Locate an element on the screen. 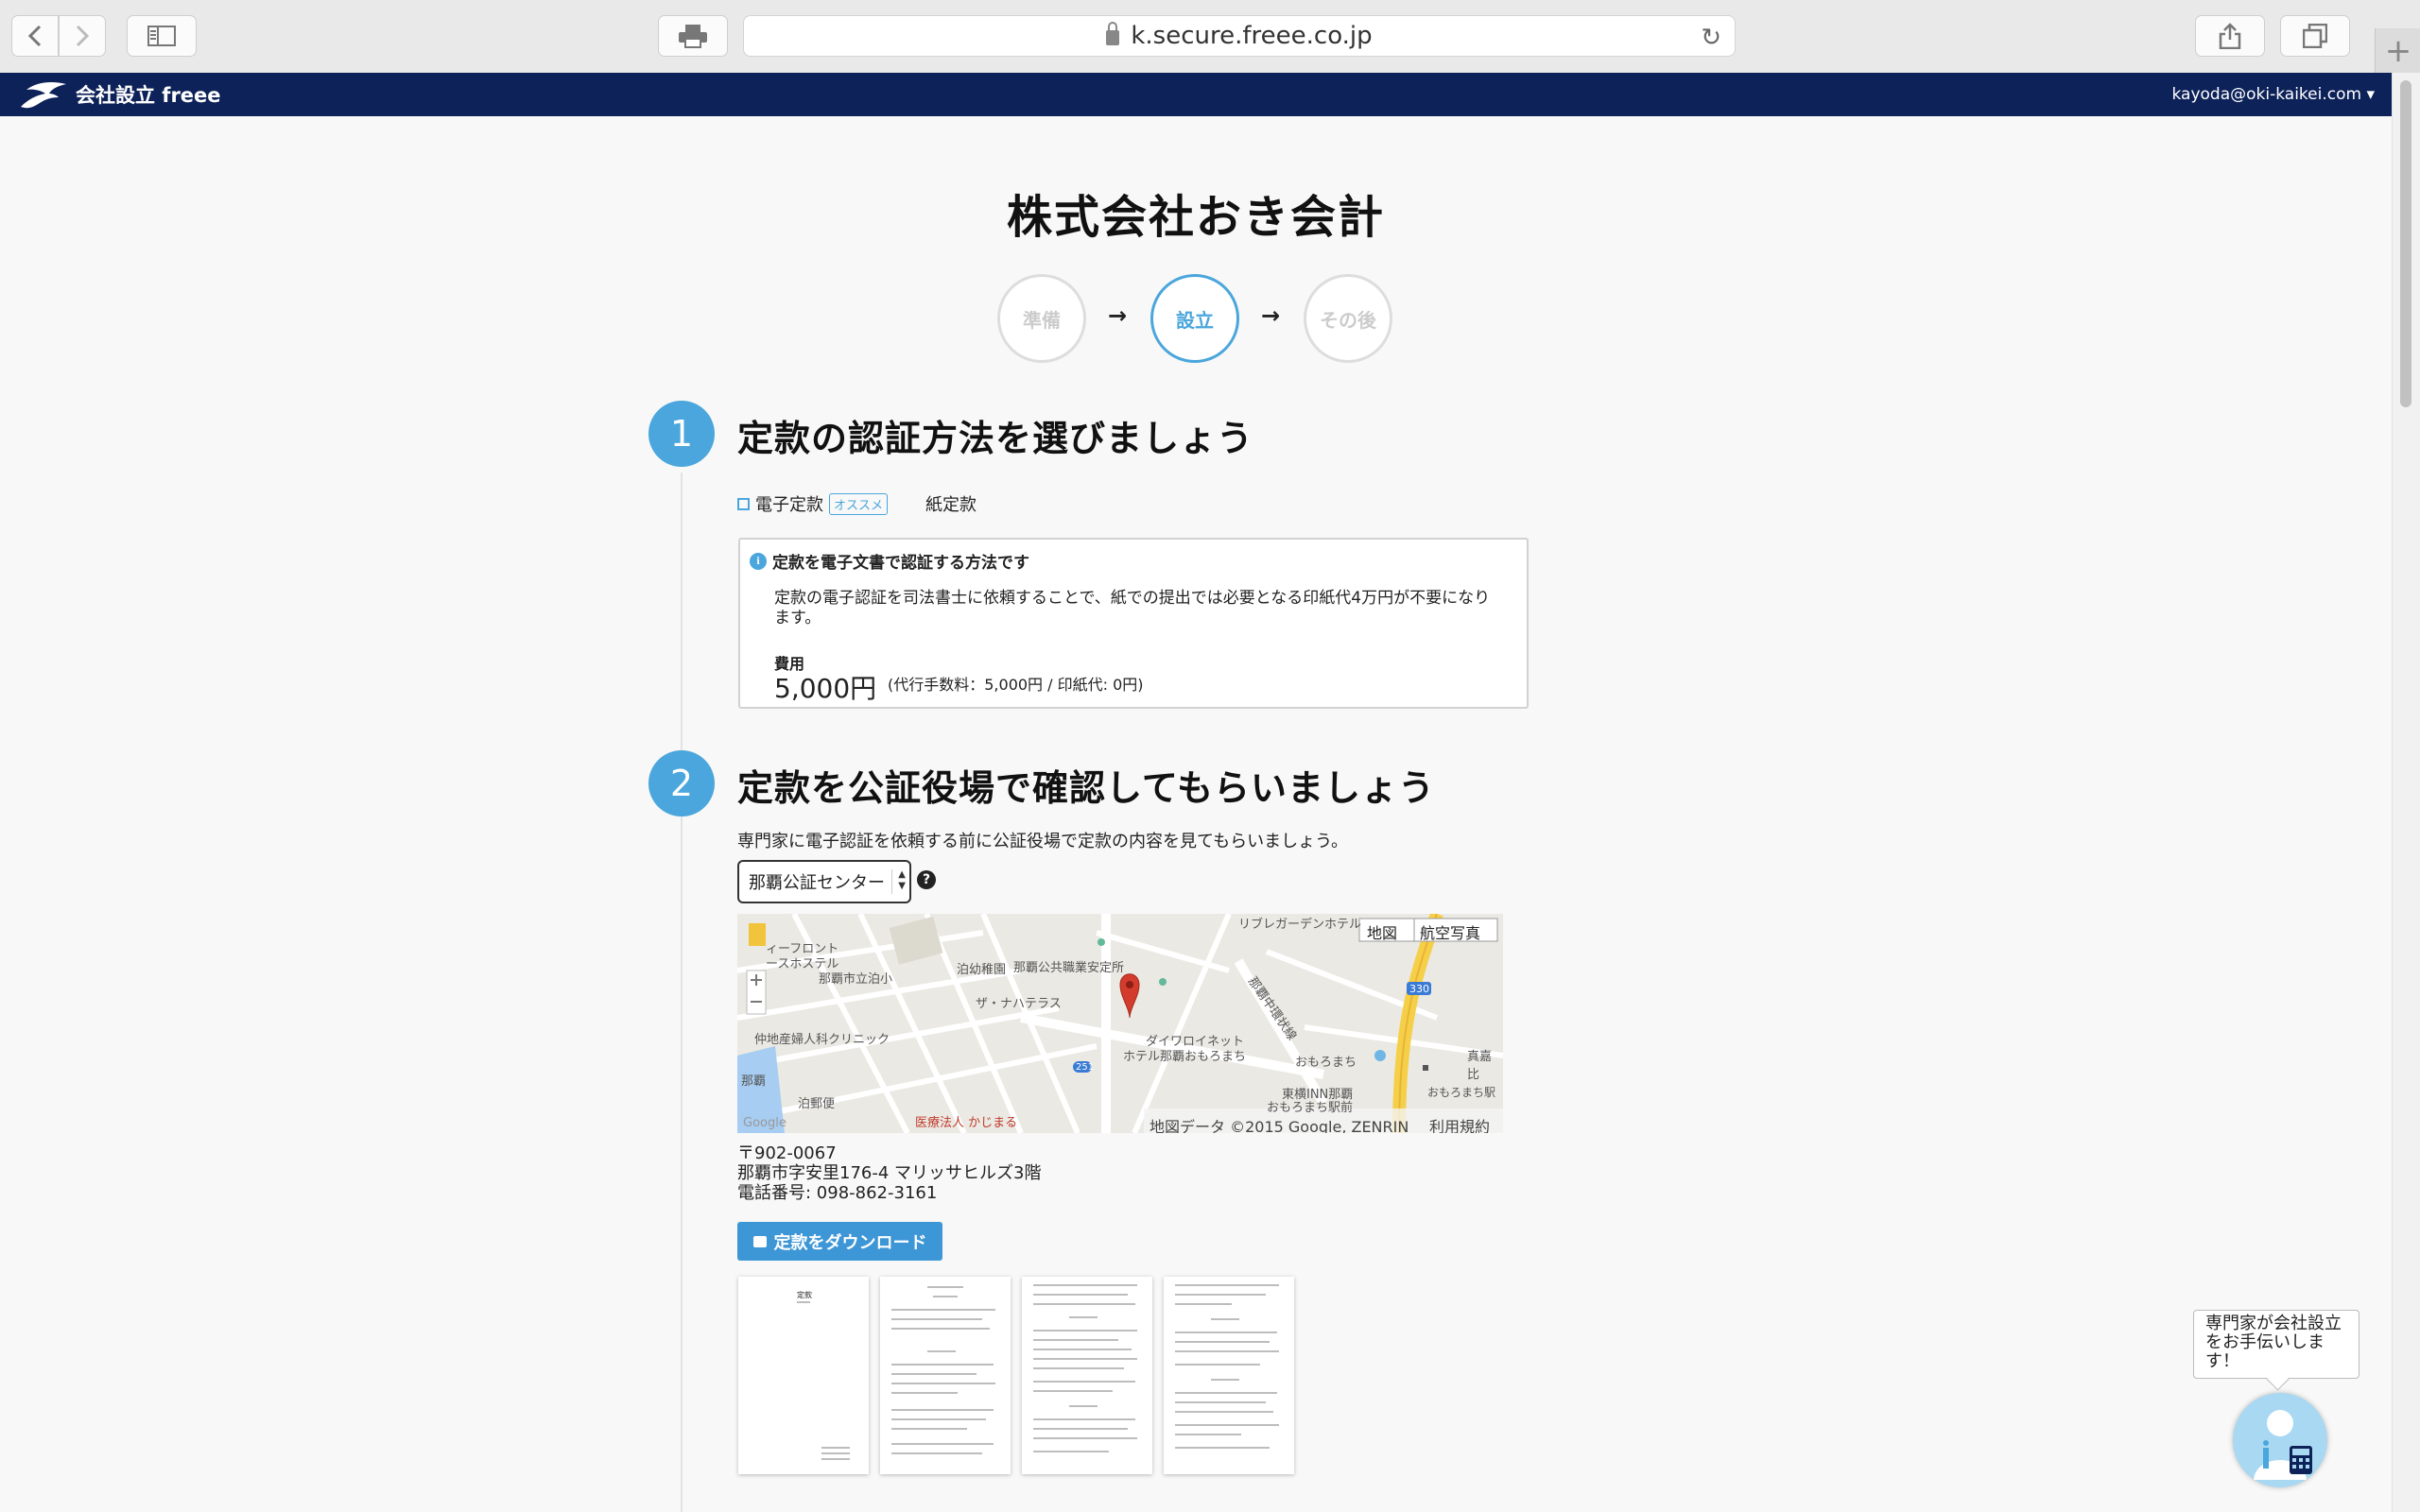 The width and height of the screenshot is (2420, 1512). section1-title: 定款の認証方法を選びましょう is located at coordinates (995, 438).